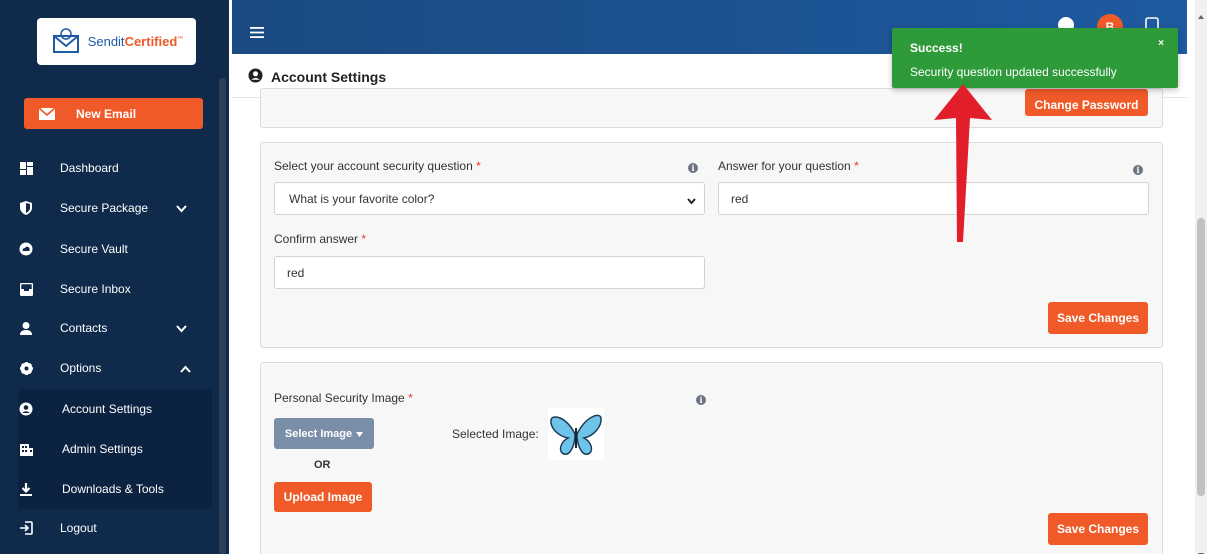 The height and width of the screenshot is (554, 1207). I want to click on page-scrollbar, so click(1201, 277).